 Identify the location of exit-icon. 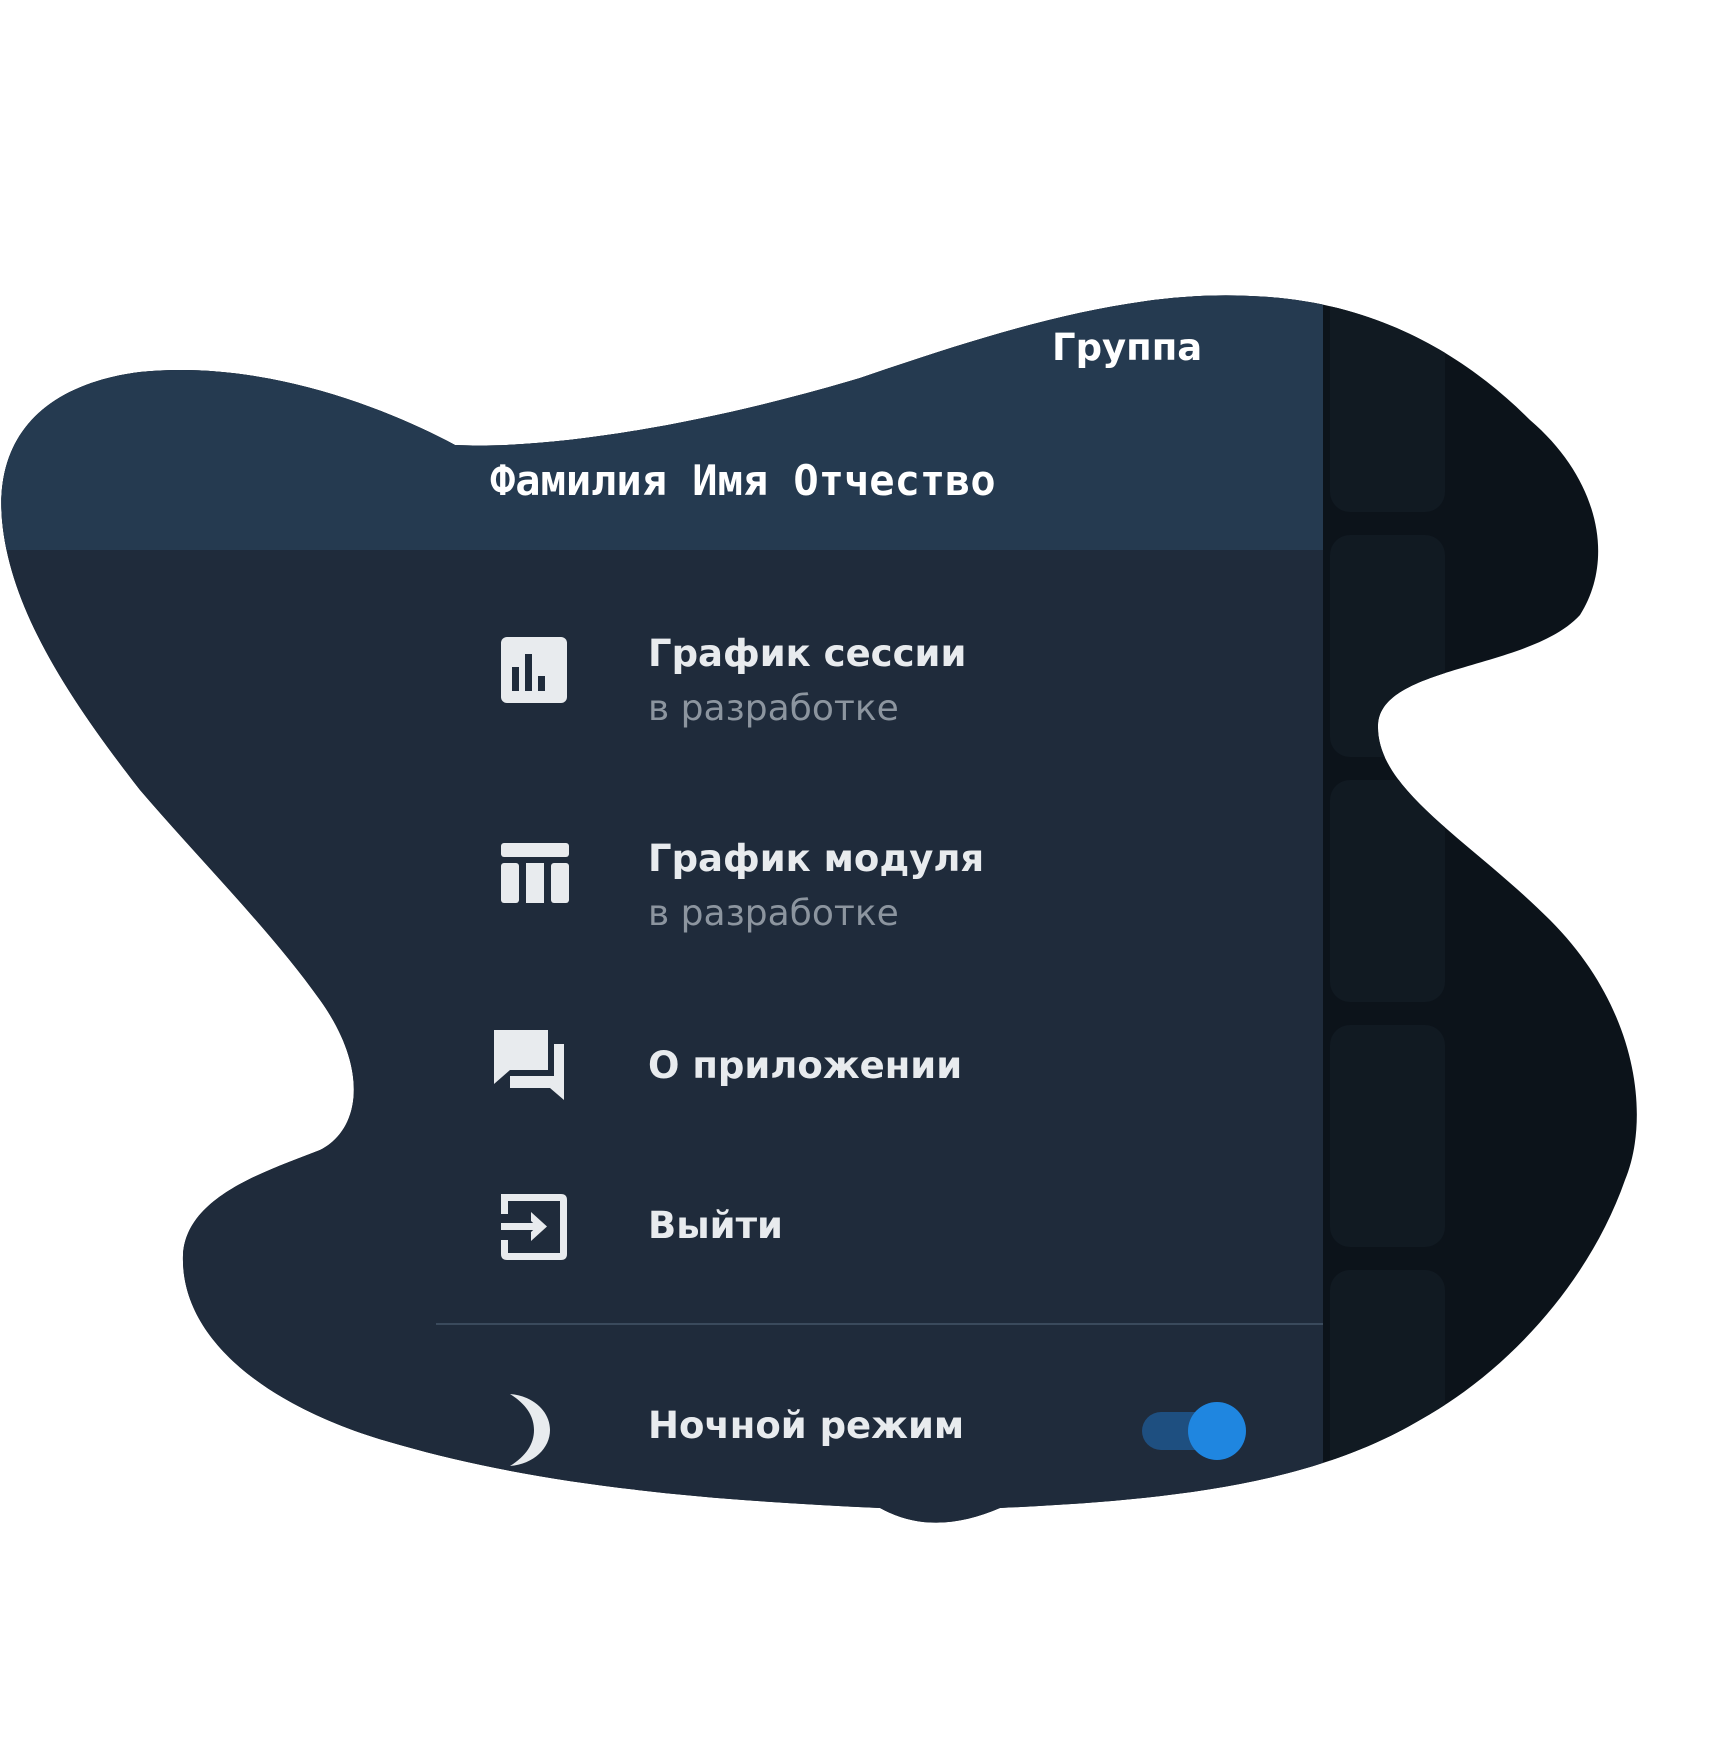
(530, 1227).